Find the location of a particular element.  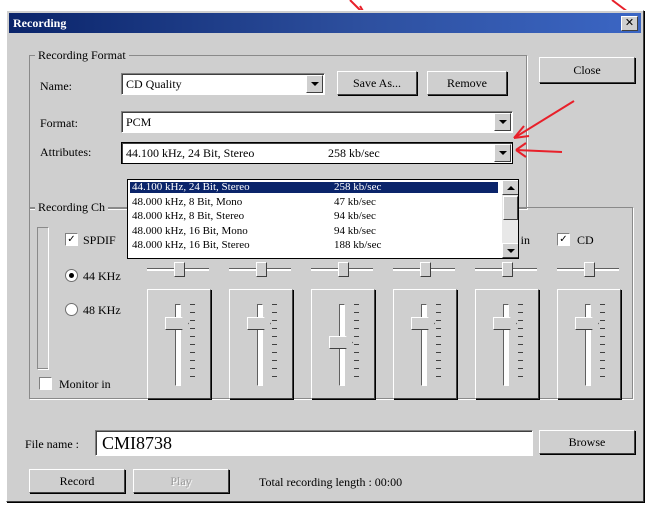

name-label: Name: is located at coordinates (56, 86).